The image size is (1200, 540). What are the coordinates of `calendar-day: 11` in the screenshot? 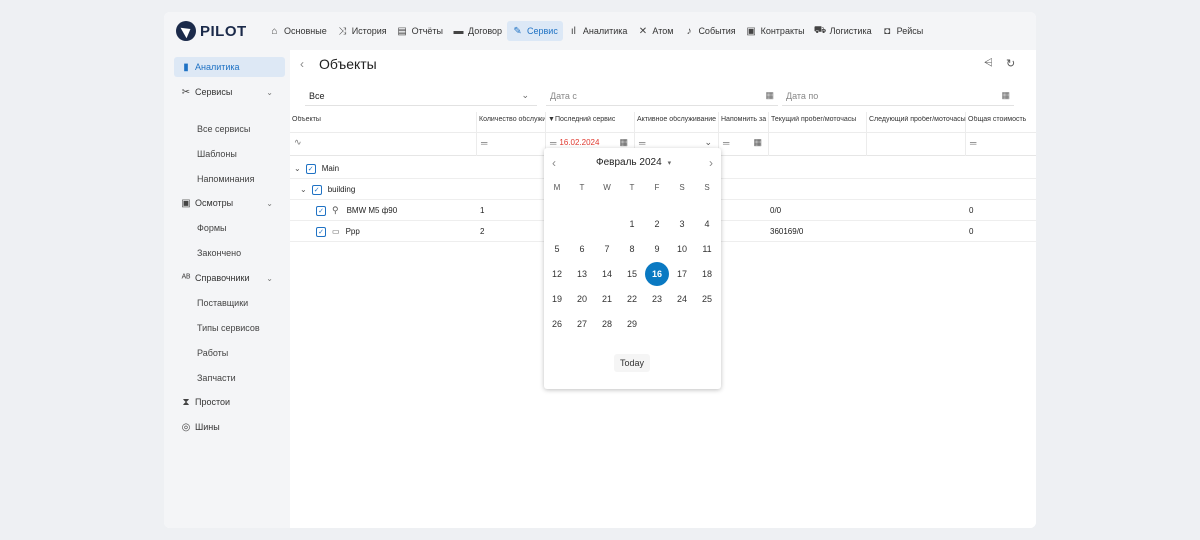 It's located at (707, 249).